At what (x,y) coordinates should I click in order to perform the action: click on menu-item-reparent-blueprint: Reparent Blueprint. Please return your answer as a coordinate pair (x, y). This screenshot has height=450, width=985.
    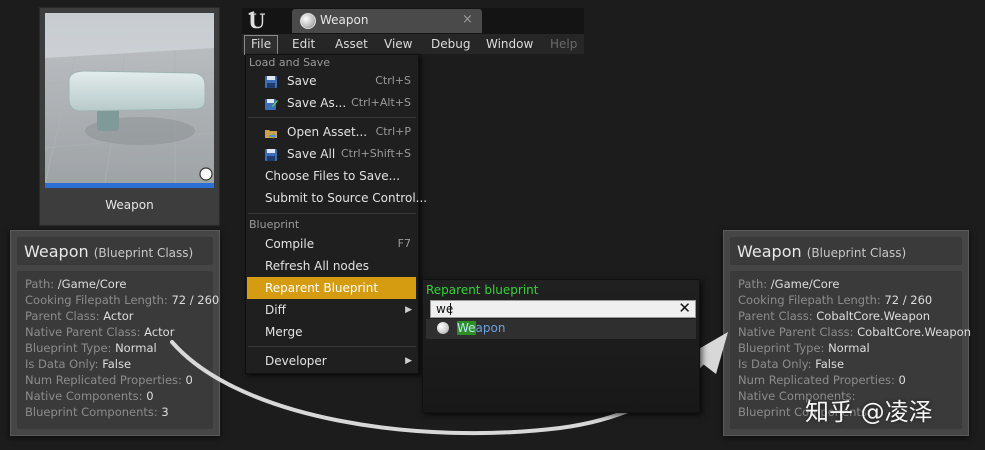
    Looking at the image, I should click on (331, 288).